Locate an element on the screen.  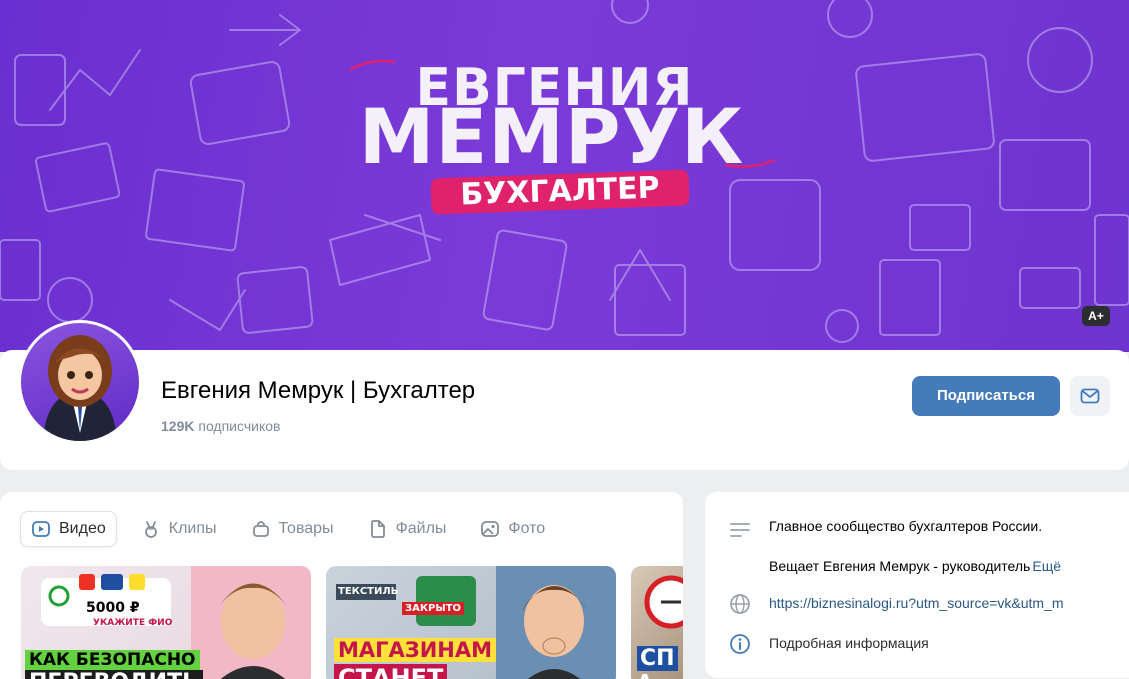
video-thumbnail: СП А is located at coordinates (657, 622).